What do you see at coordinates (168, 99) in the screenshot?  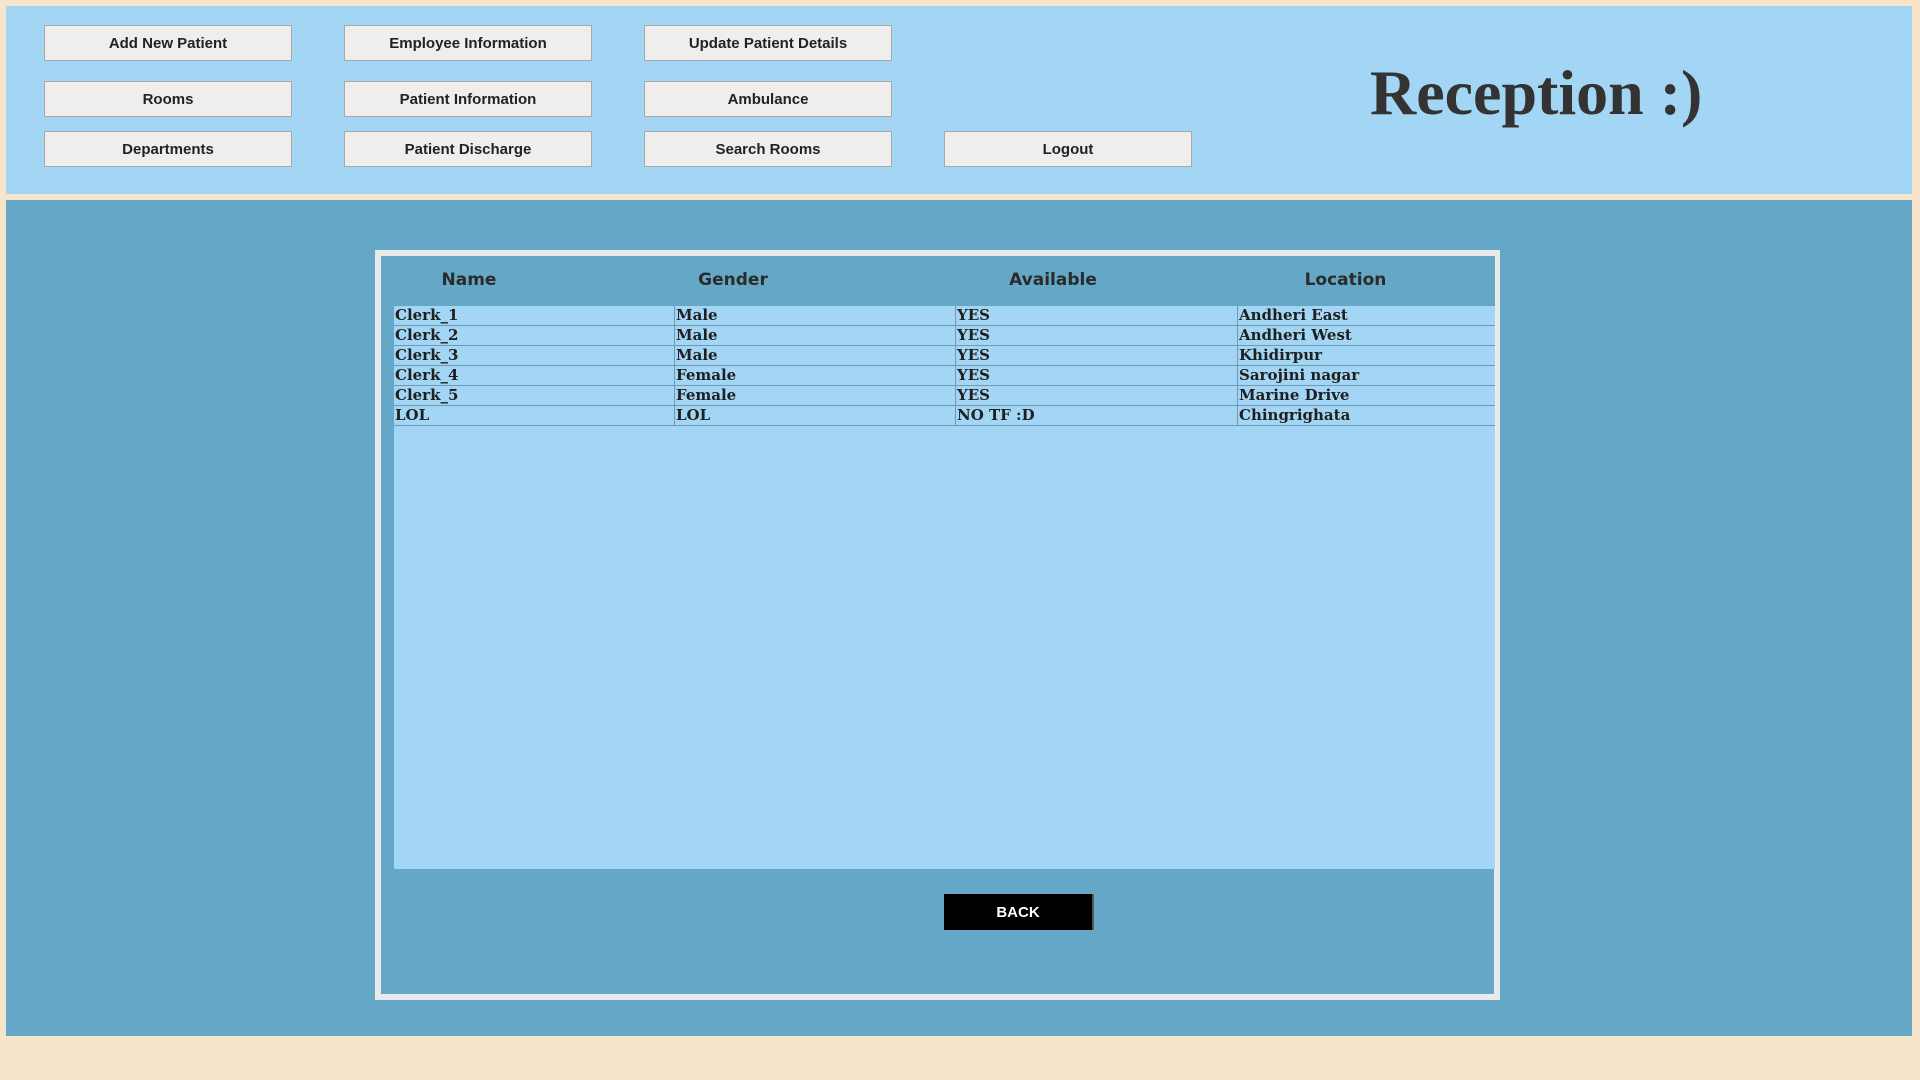 I see `rooms-button: Rooms` at bounding box center [168, 99].